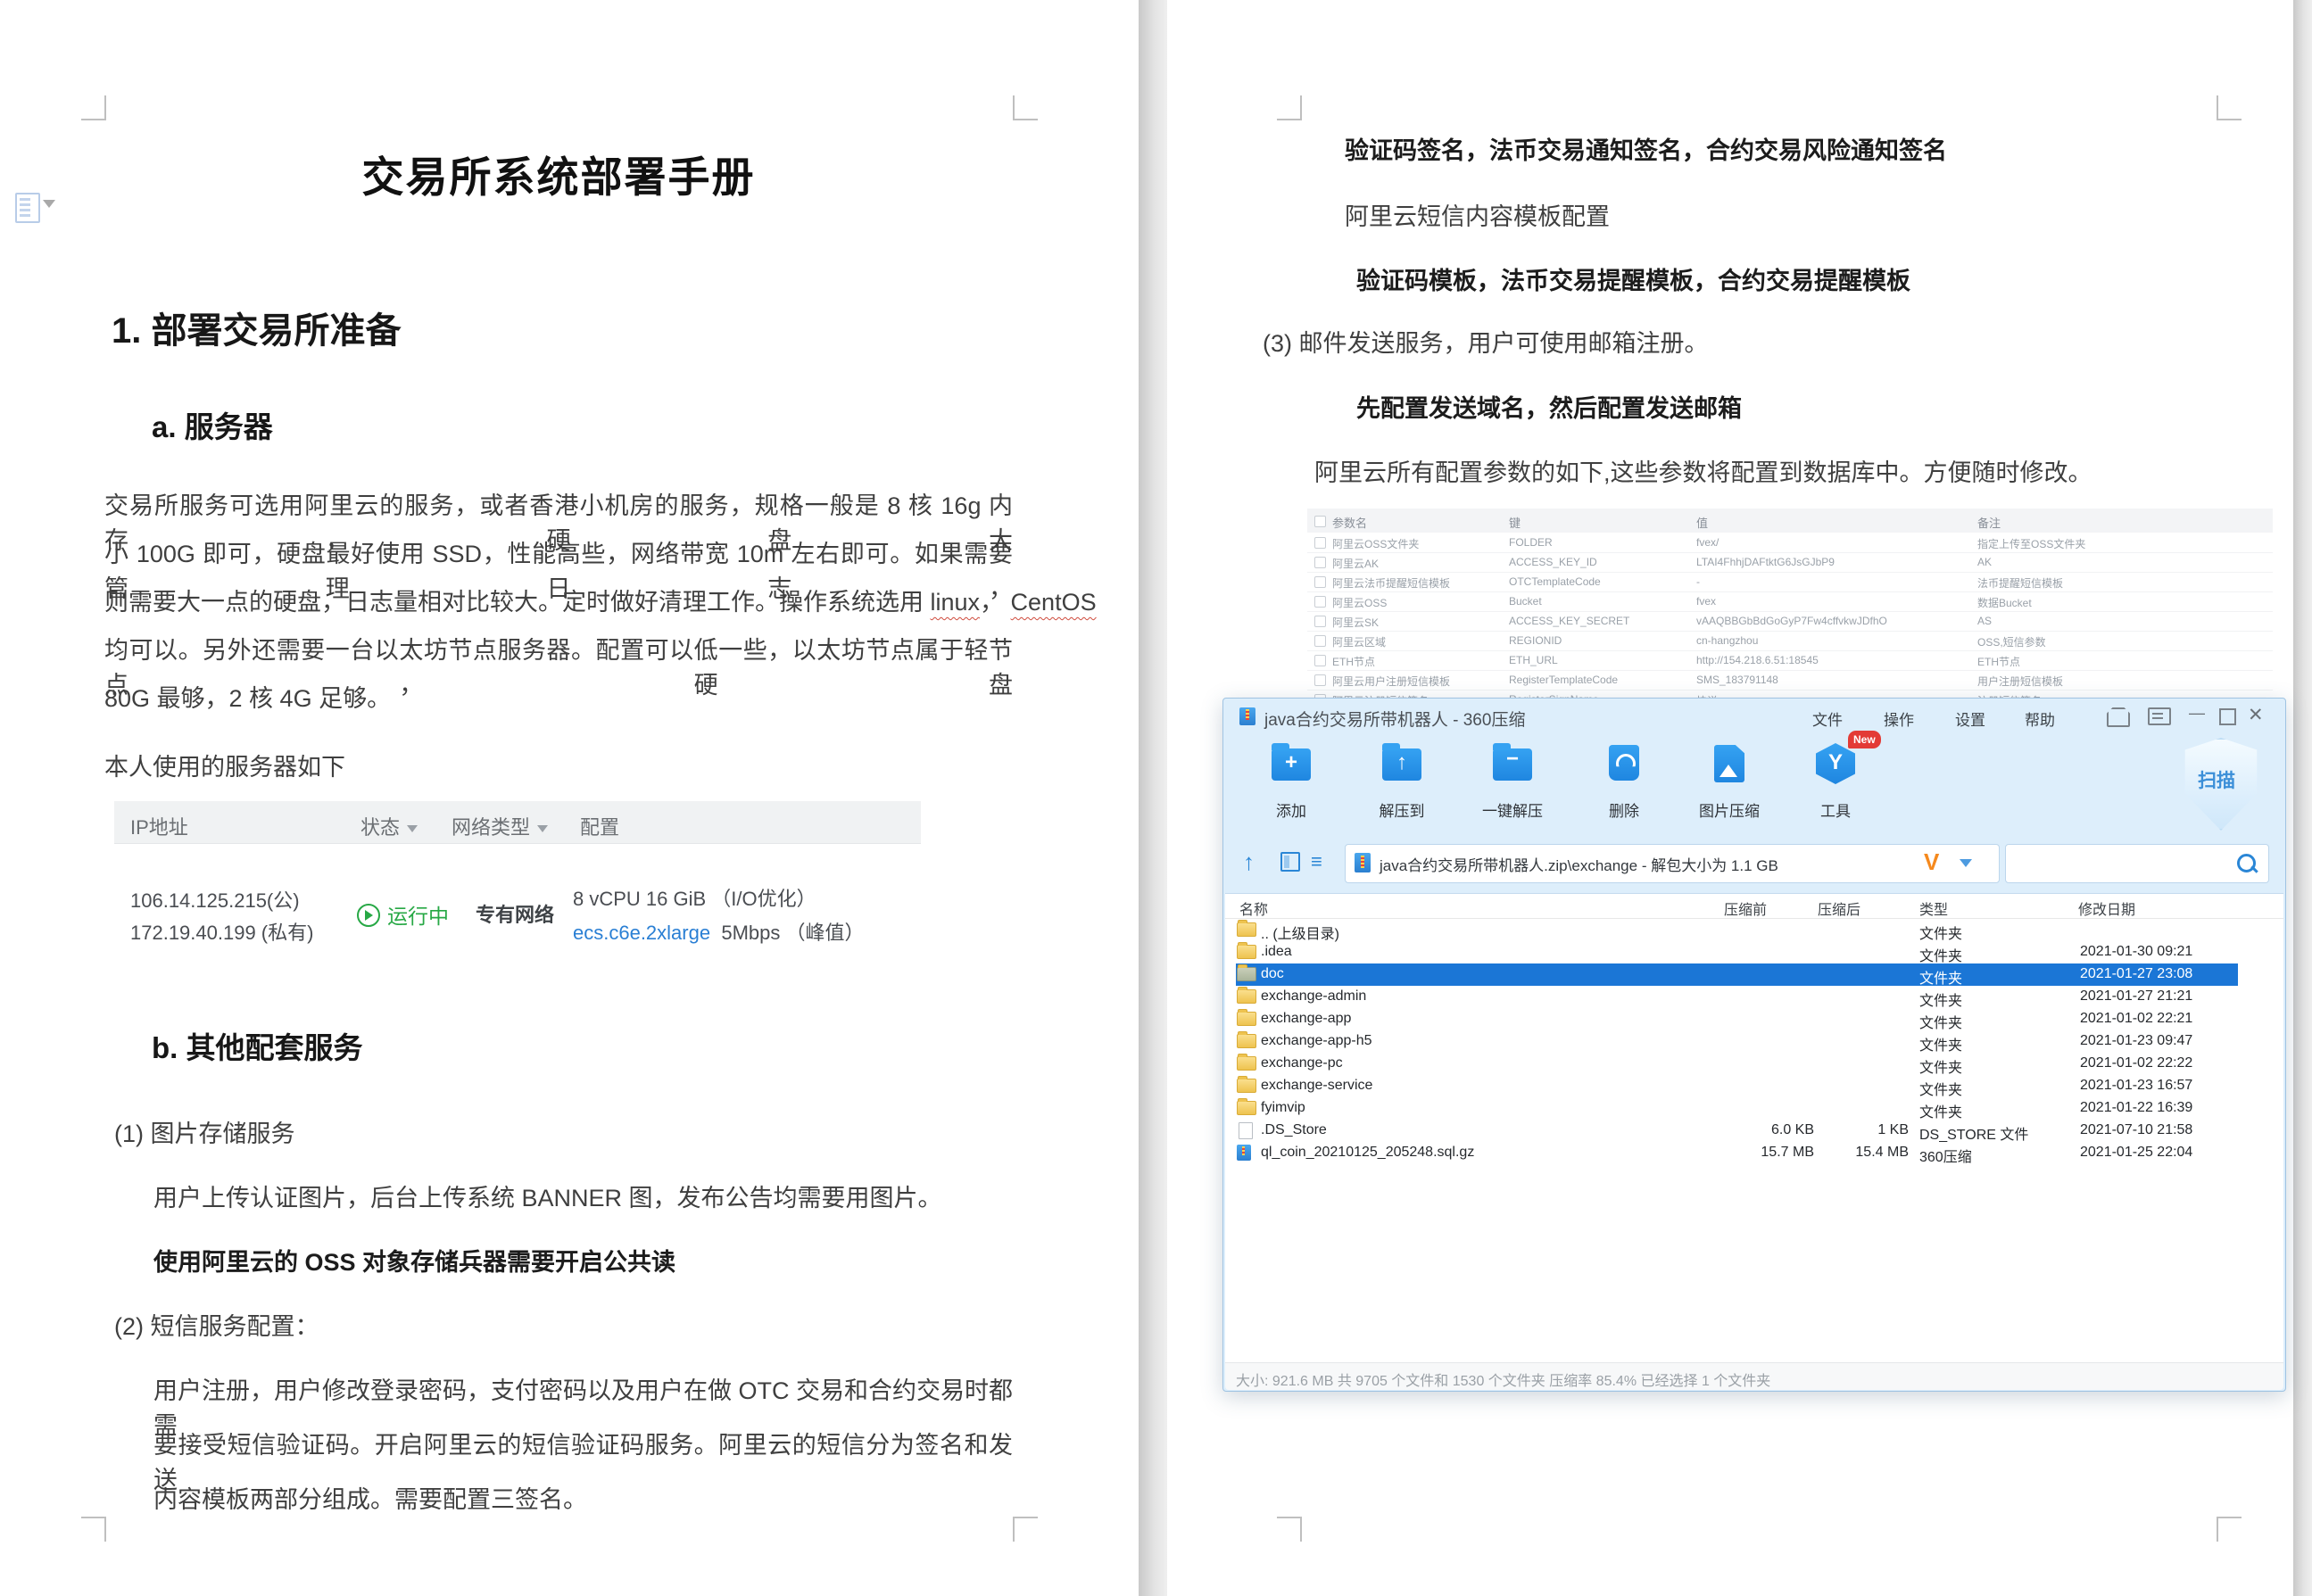 This screenshot has height=1596, width=2312. Describe the element at coordinates (517, 602) in the screenshot. I see `paragraph-text: 则需要大一点的硬盘，日志量相对比较大。定时做好清理工作。操作系统选用` at that location.